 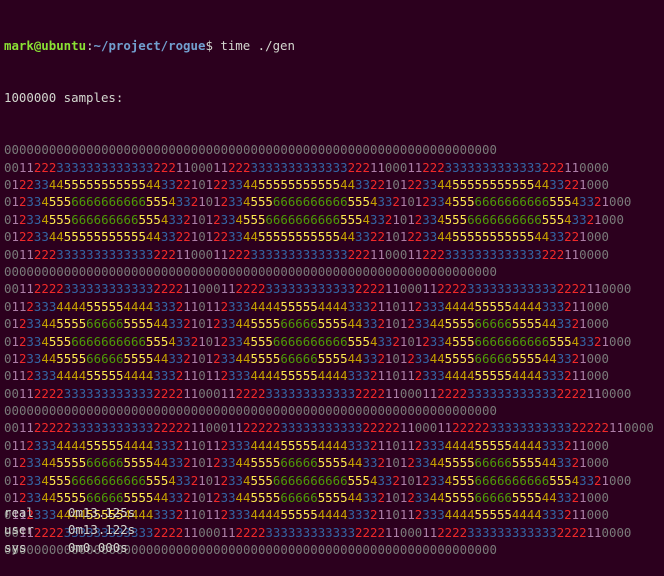 I want to click on timing-row-user: user 0m13.122s, so click(x=69, y=529).